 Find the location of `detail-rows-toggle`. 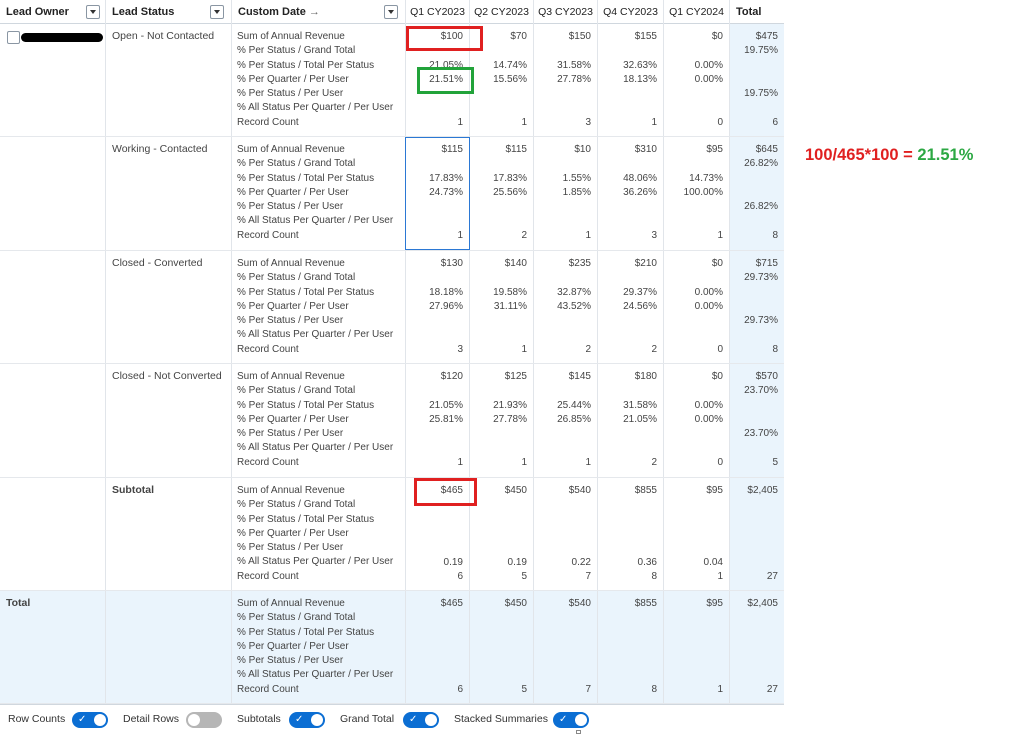

detail-rows-toggle is located at coordinates (204, 720).